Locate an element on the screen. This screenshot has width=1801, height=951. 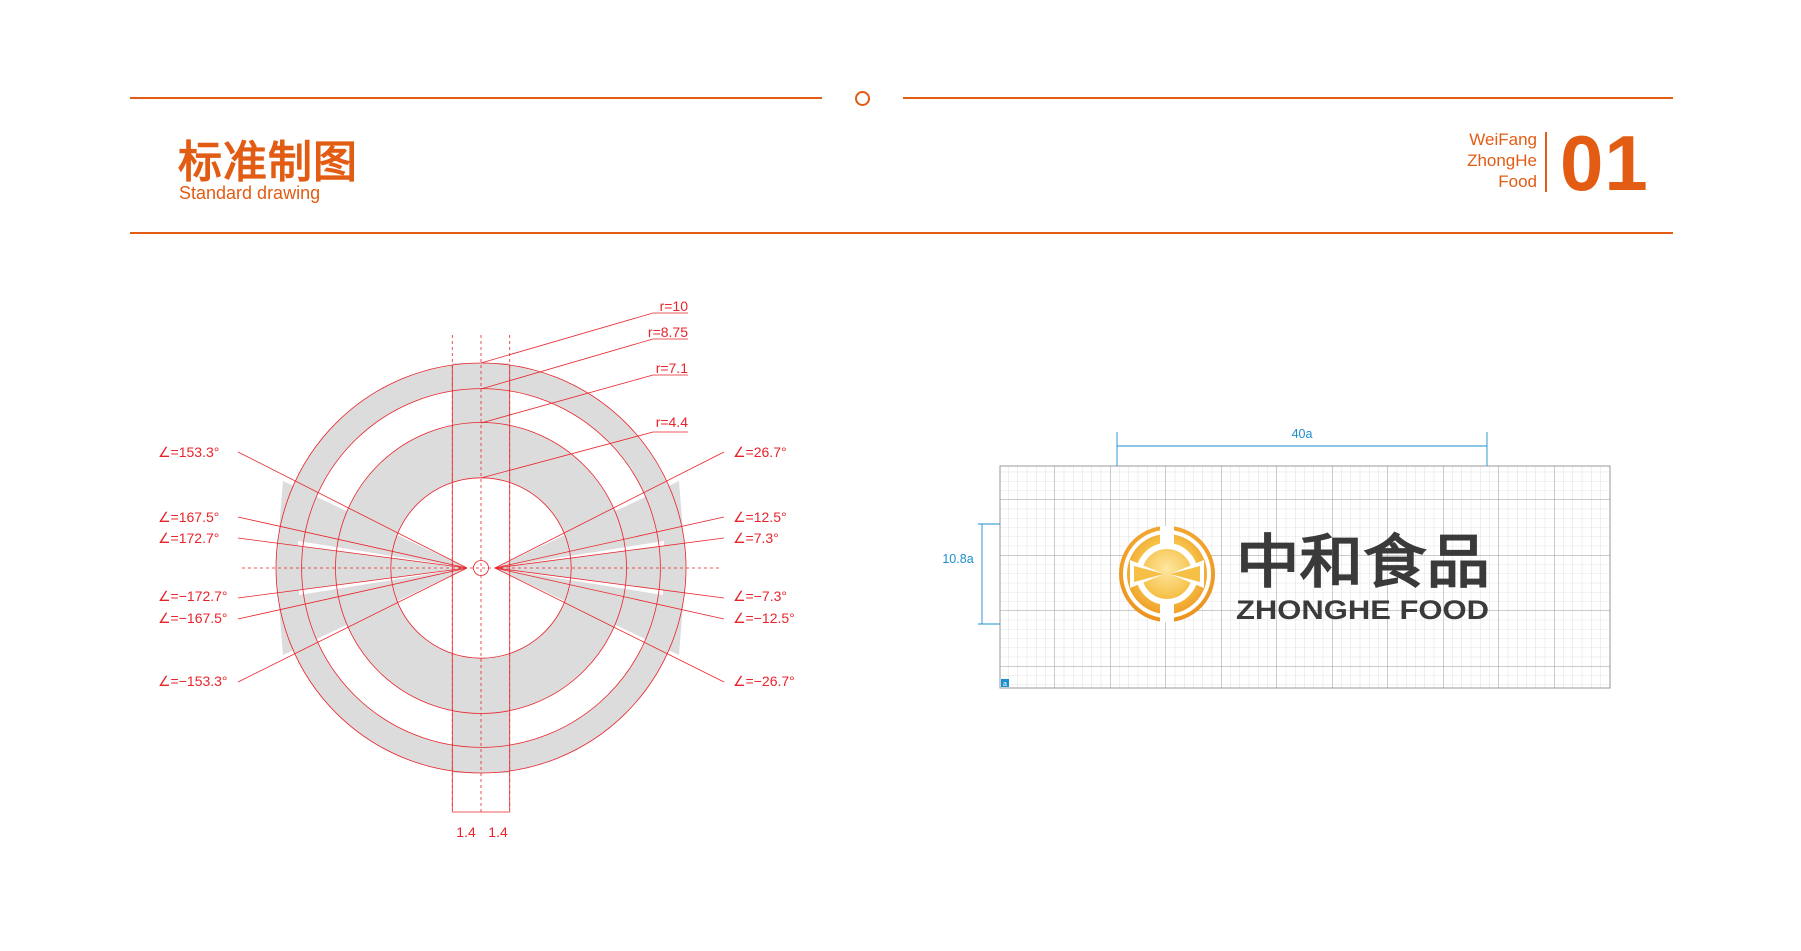
radius-label-r8-75: r=8.75 is located at coordinates (668, 332).